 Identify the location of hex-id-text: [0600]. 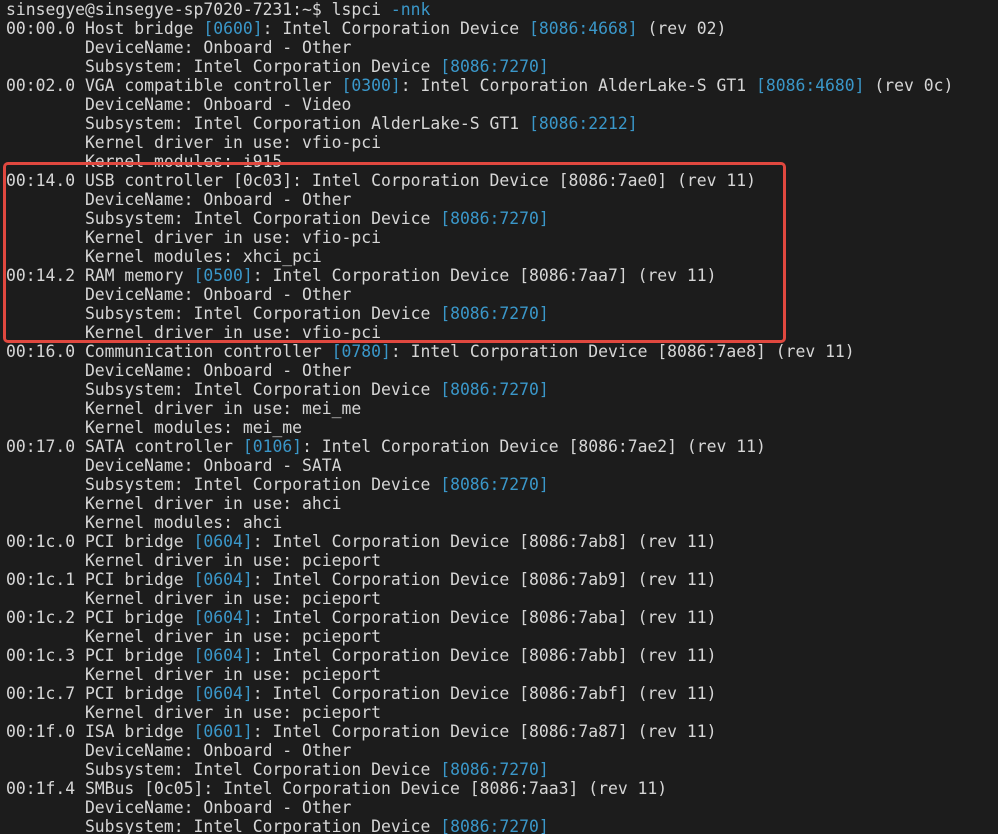
(233, 28).